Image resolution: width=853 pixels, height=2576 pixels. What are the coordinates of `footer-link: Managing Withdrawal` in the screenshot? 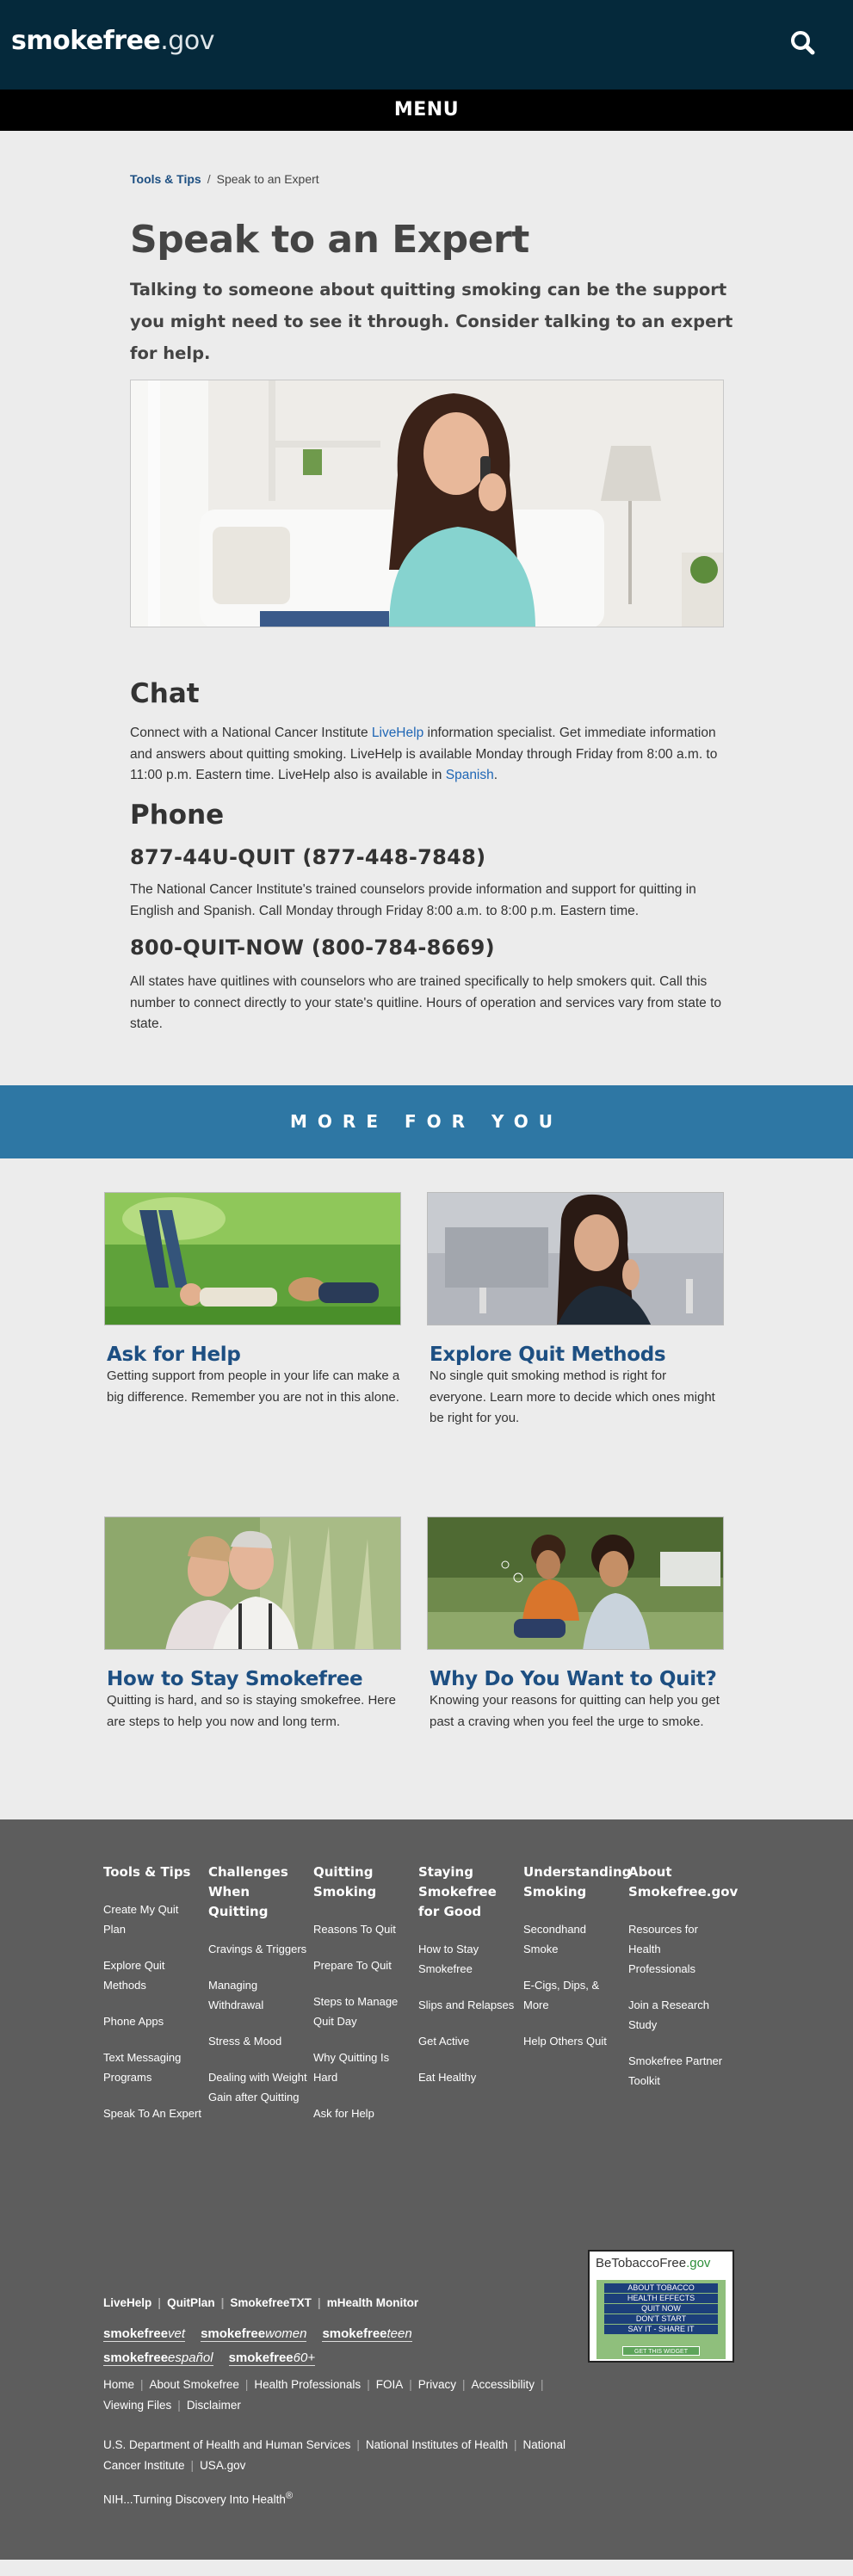 It's located at (257, 1995).